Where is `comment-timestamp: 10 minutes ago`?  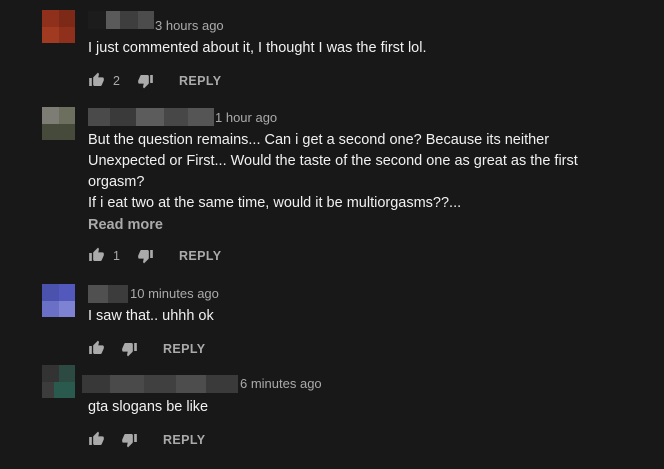 comment-timestamp: 10 minutes ago is located at coordinates (174, 293).